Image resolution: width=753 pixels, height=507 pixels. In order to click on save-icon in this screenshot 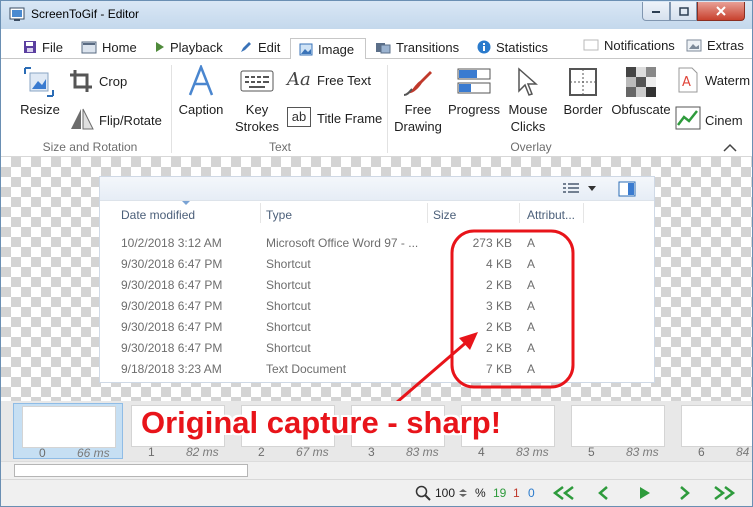, I will do `click(30, 47)`.